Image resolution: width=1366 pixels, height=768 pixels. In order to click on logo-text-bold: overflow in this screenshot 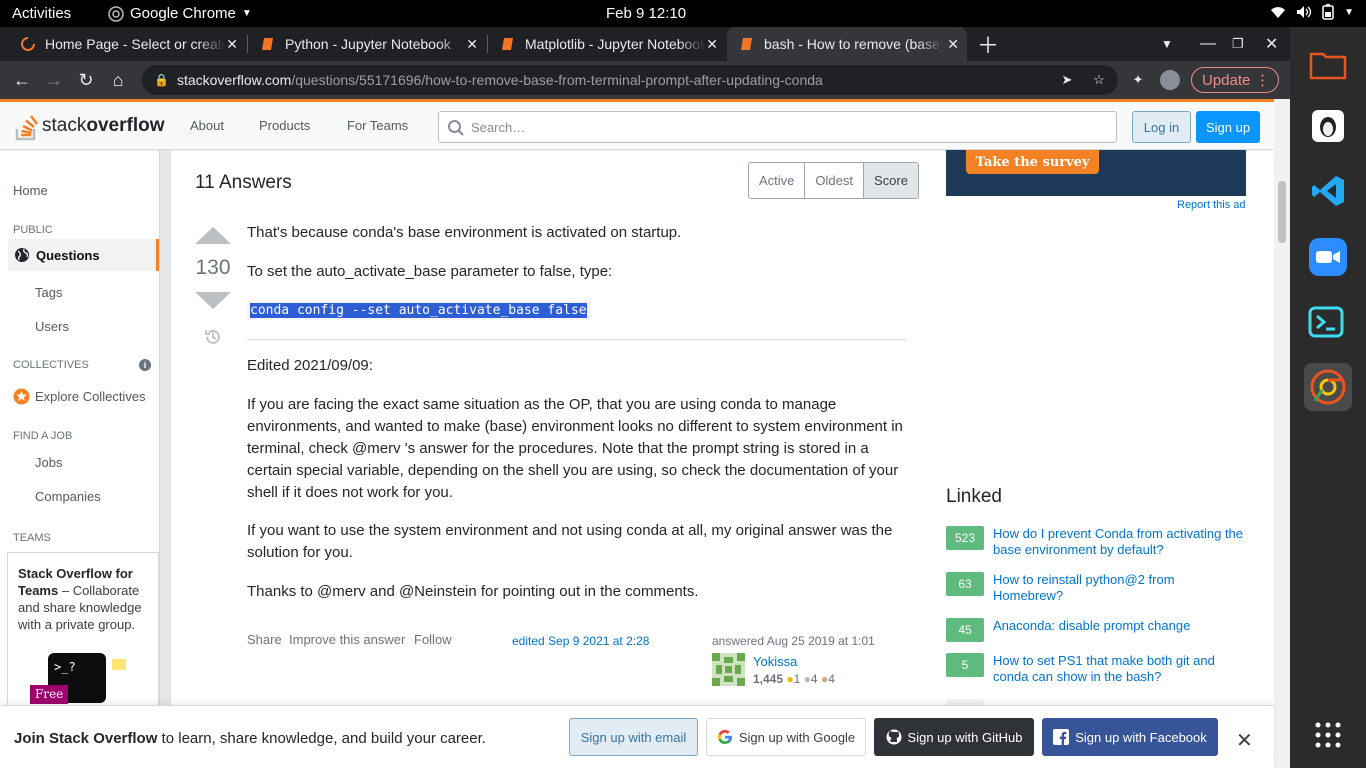, I will do `click(125, 125)`.